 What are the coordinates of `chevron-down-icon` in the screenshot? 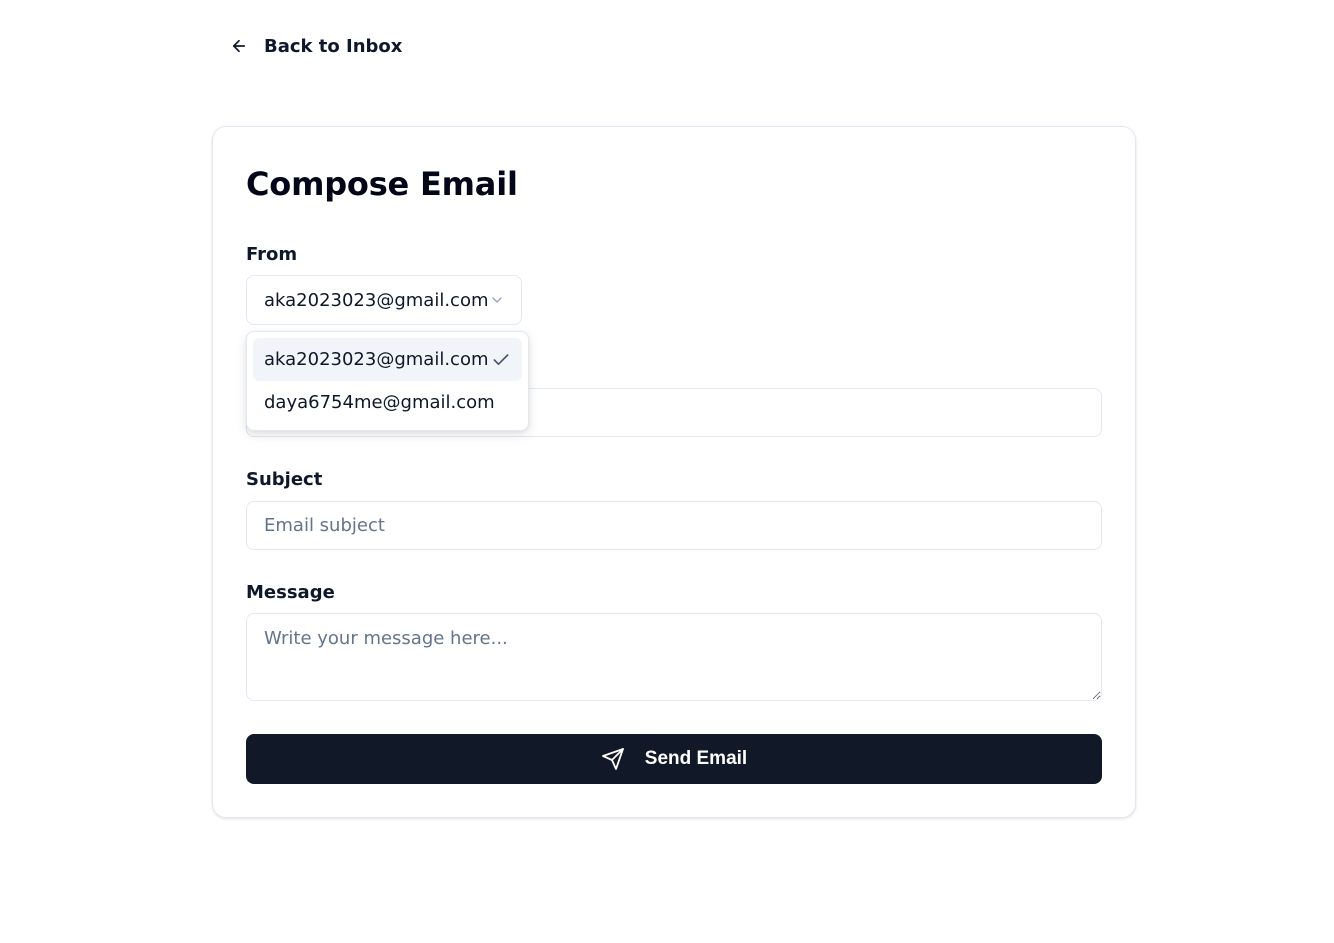 It's located at (497, 300).